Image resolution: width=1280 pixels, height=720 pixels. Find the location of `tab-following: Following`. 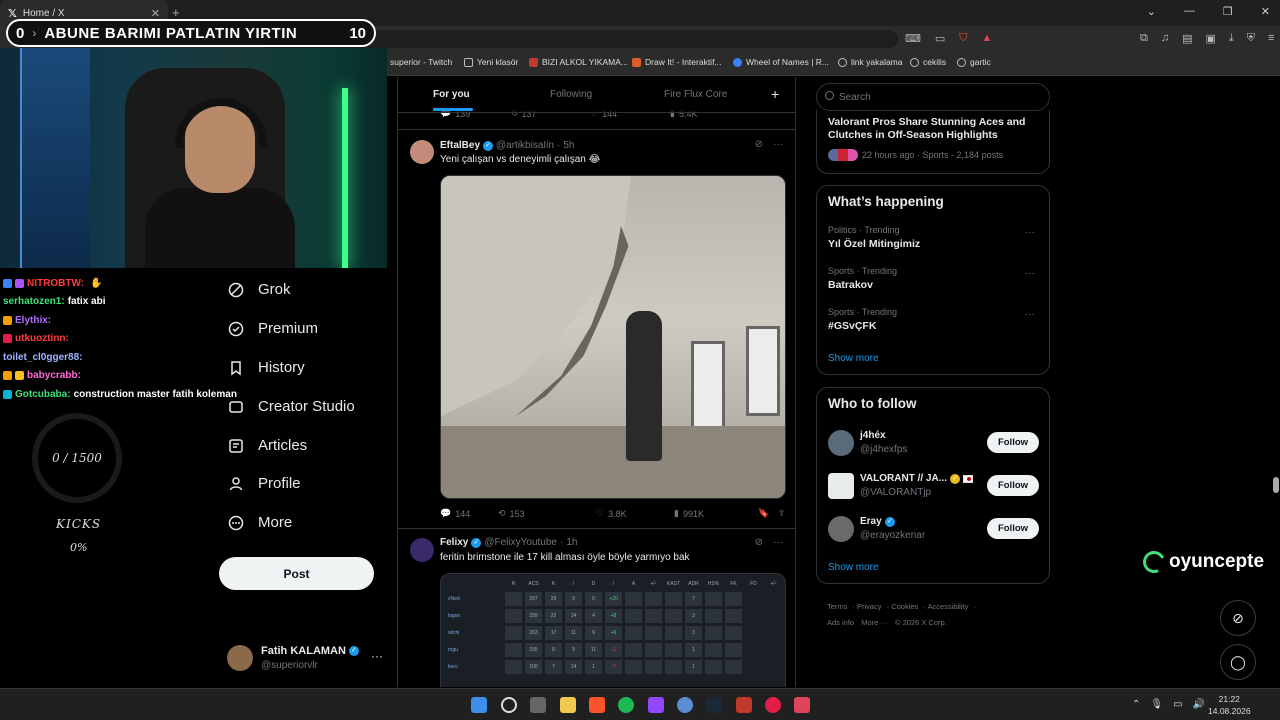

tab-following: Following is located at coordinates (571, 94).